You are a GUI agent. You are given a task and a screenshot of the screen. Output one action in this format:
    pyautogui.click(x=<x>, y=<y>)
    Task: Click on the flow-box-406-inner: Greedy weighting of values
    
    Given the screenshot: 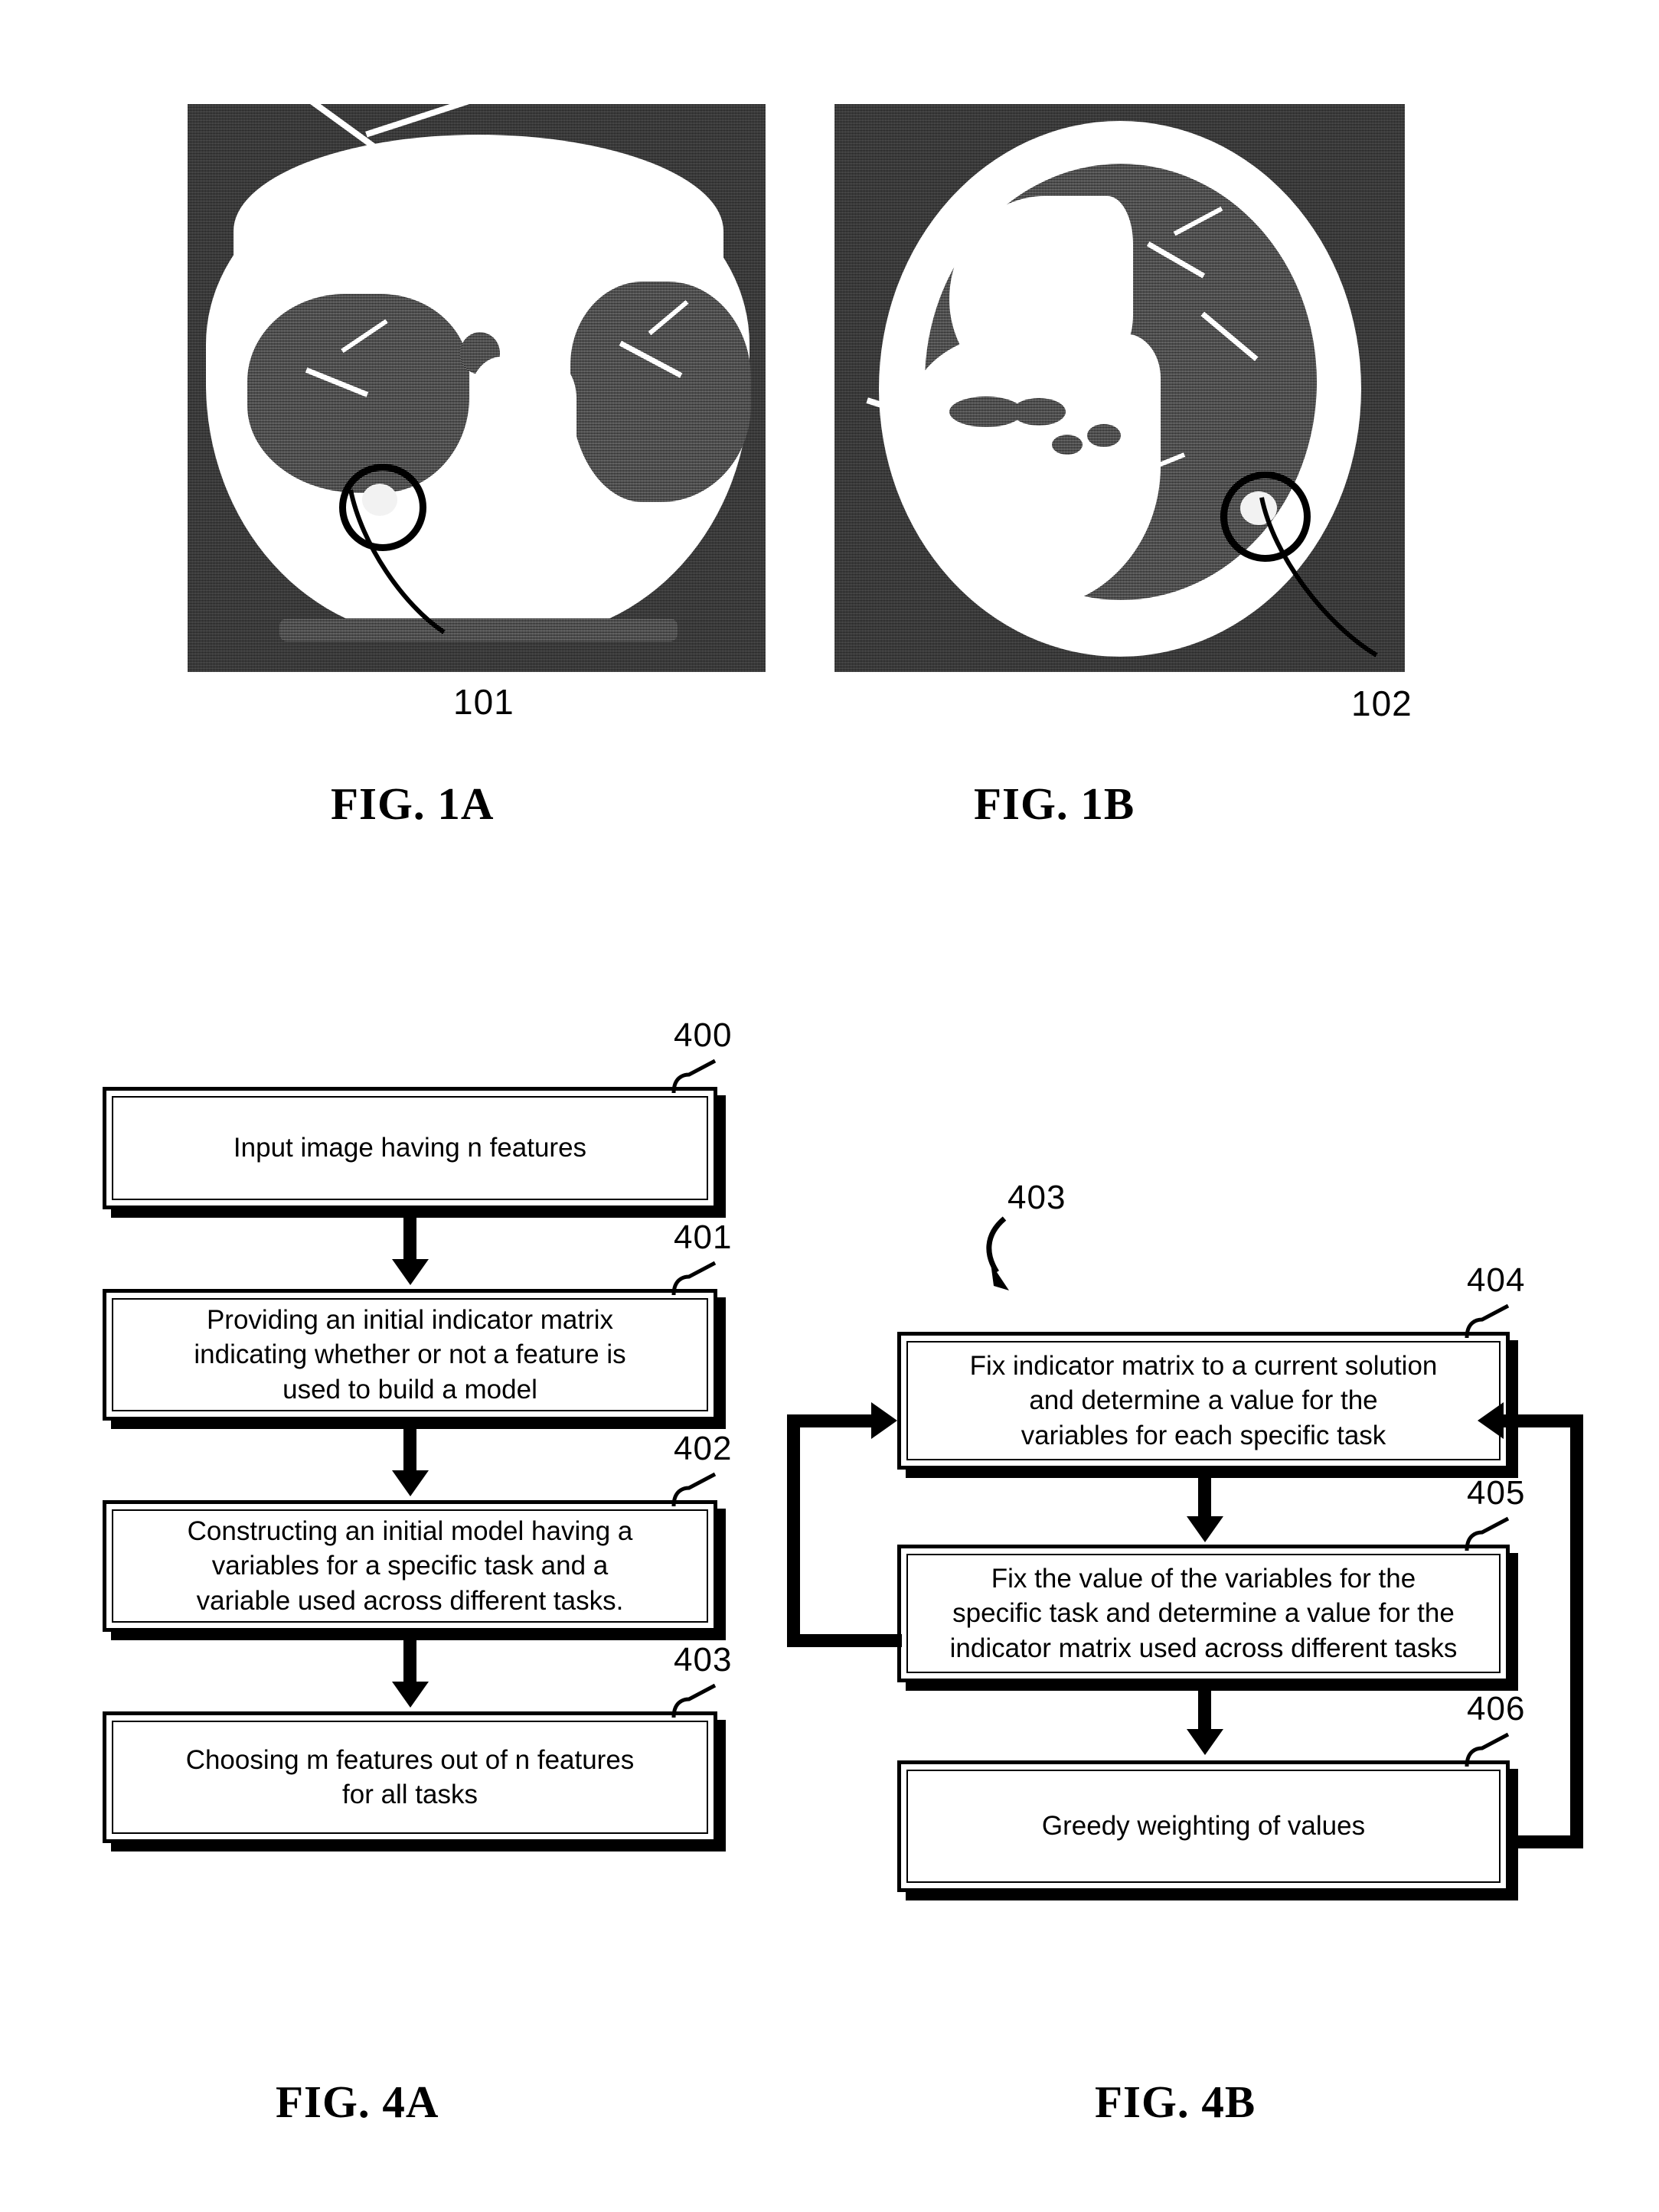 What is the action you would take?
    pyautogui.click(x=1203, y=1826)
    